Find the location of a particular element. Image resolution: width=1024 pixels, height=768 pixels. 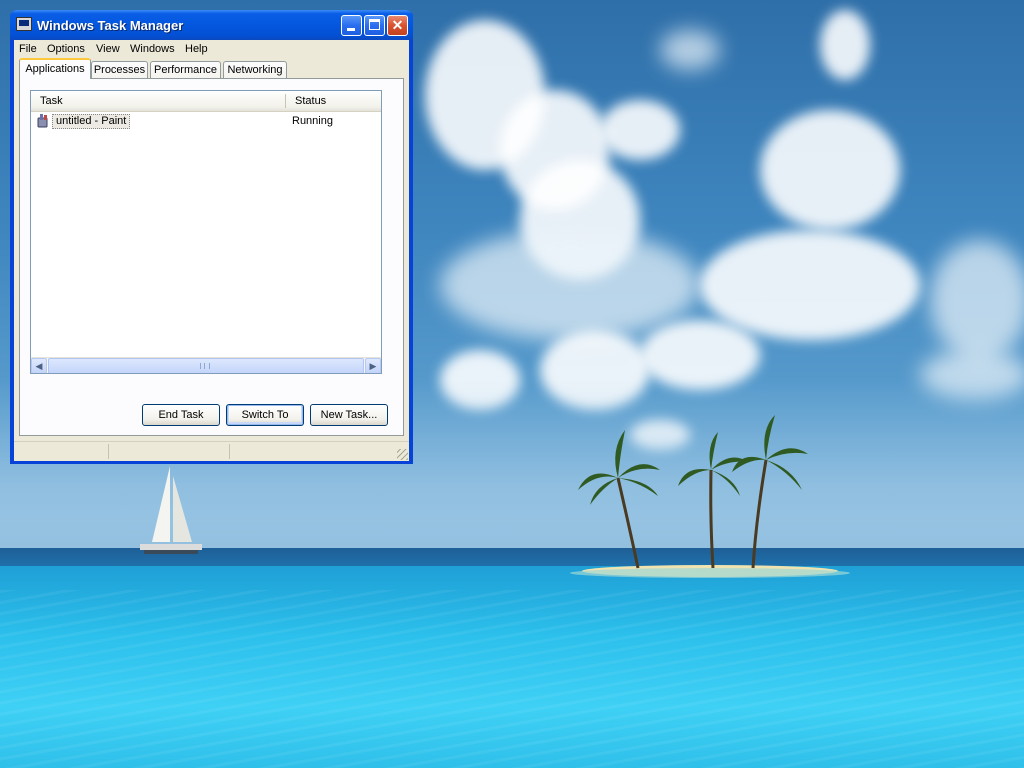

task-name: untitled - Paint is located at coordinates (91, 121).